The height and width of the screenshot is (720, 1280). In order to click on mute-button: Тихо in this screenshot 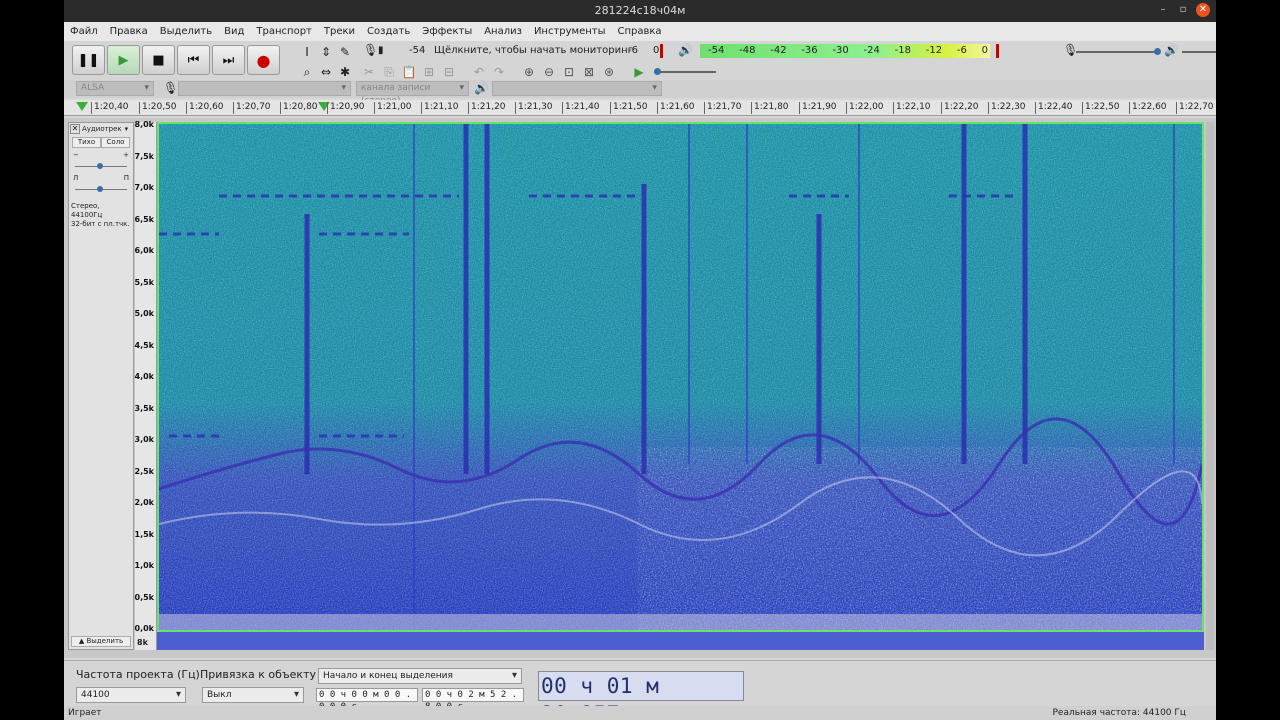, I will do `click(86, 142)`.